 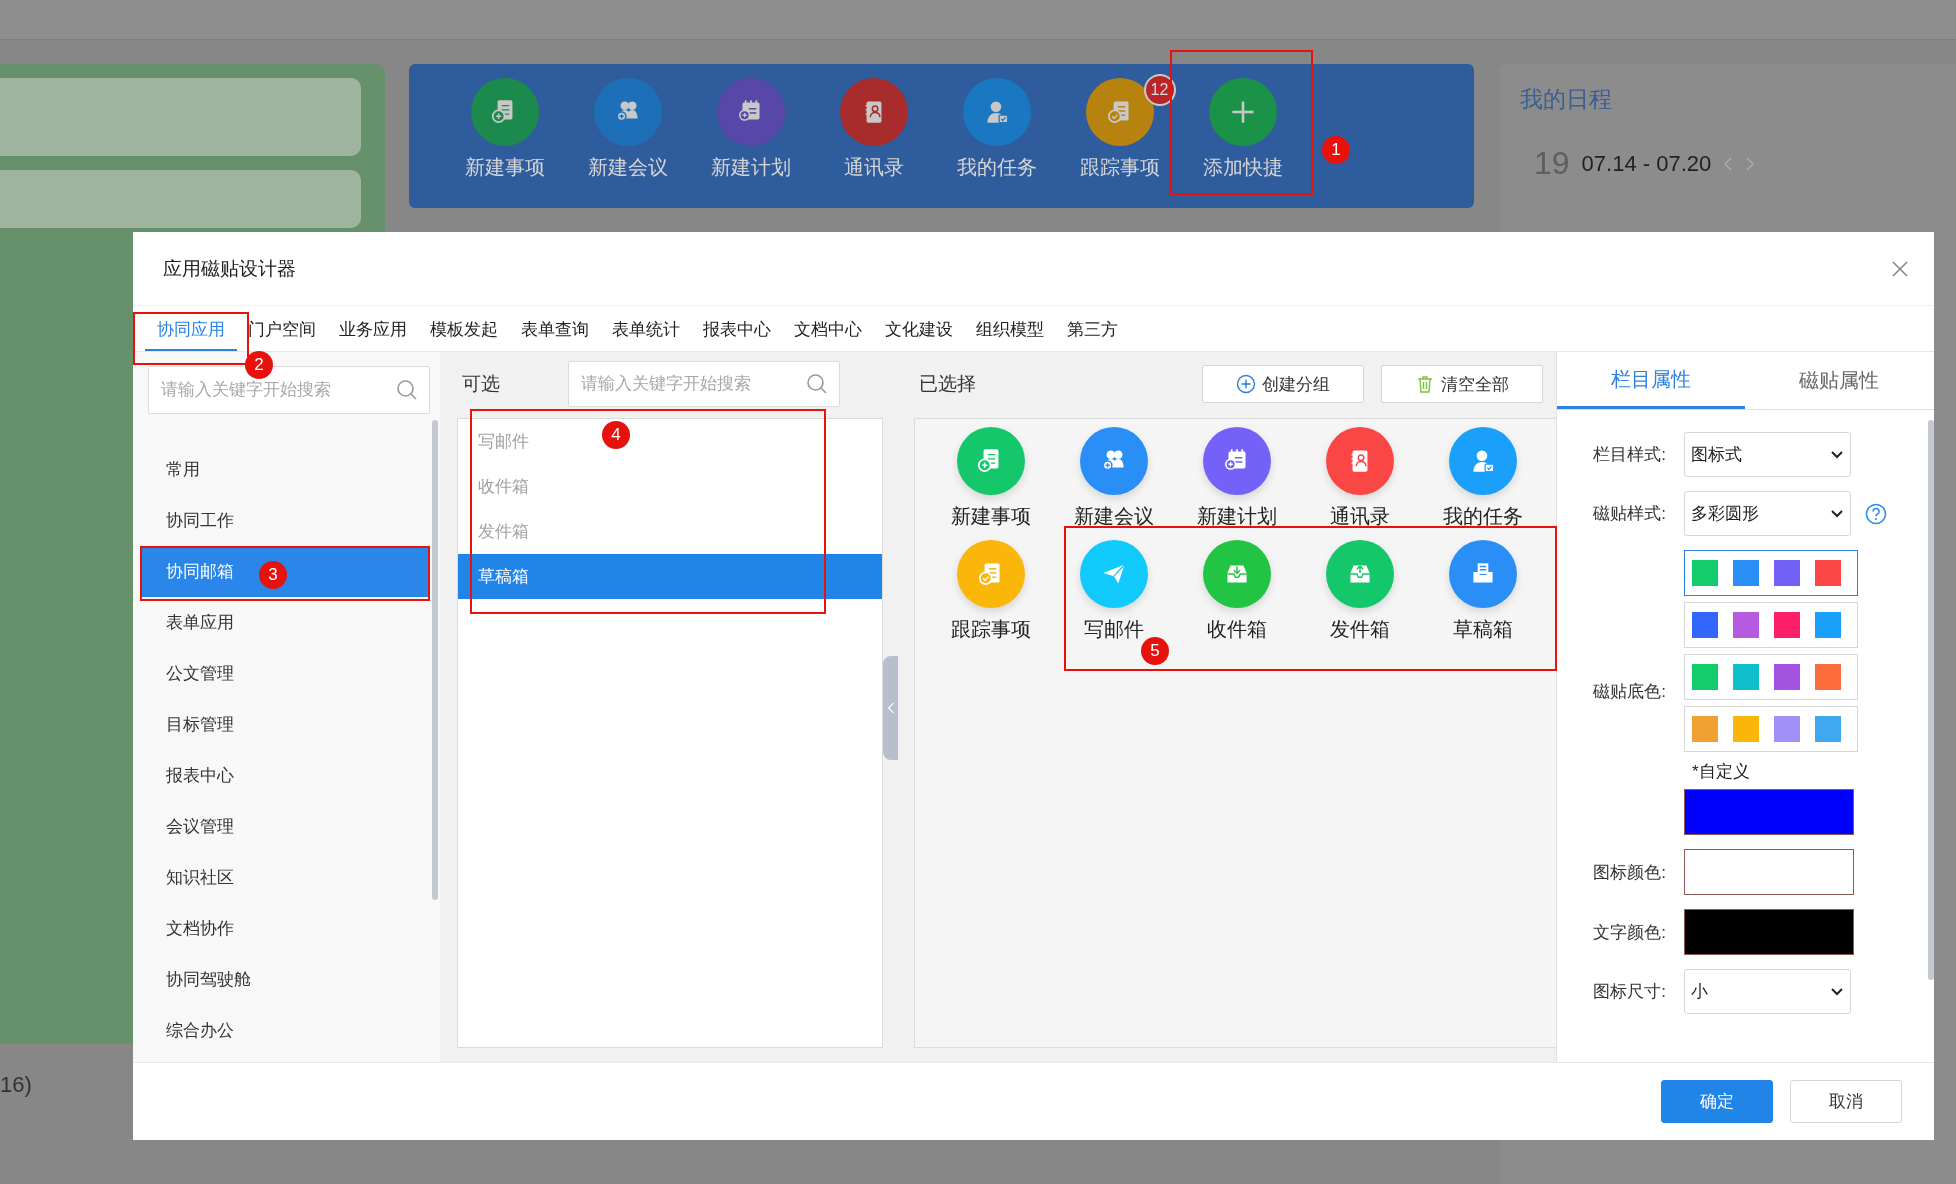 What do you see at coordinates (1717, 1101) in the screenshot?
I see `confirm-button: 确定` at bounding box center [1717, 1101].